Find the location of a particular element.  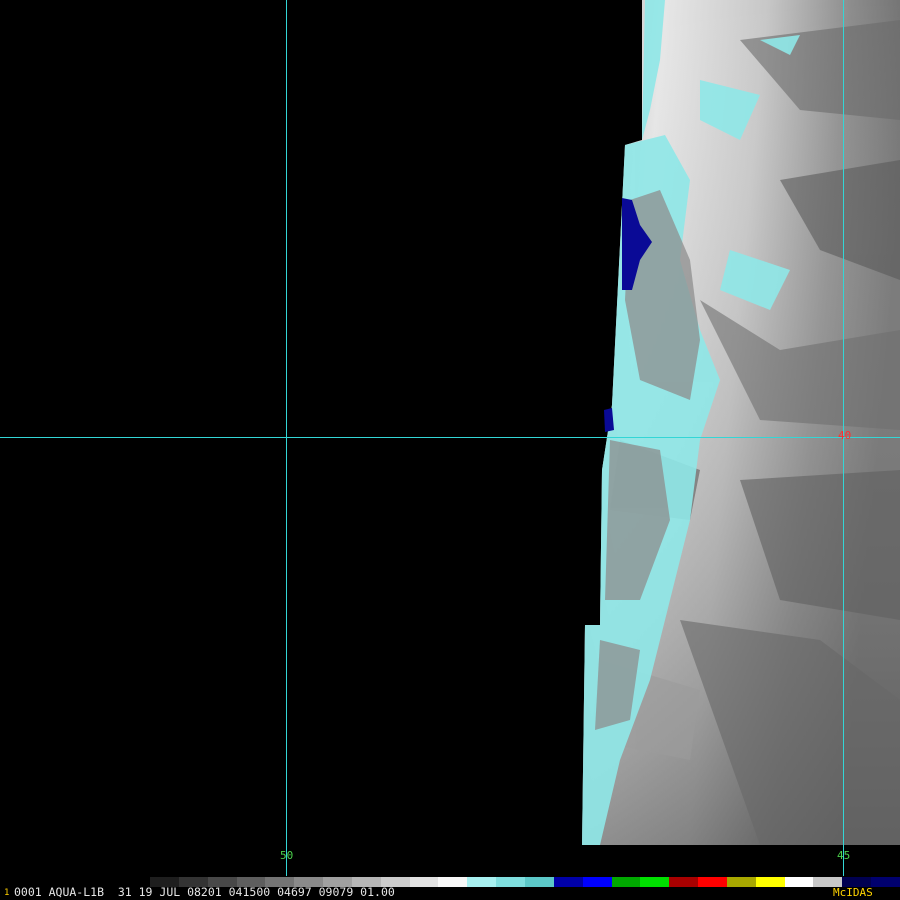

mcidas-brand: McIDAS is located at coordinates (853, 892).